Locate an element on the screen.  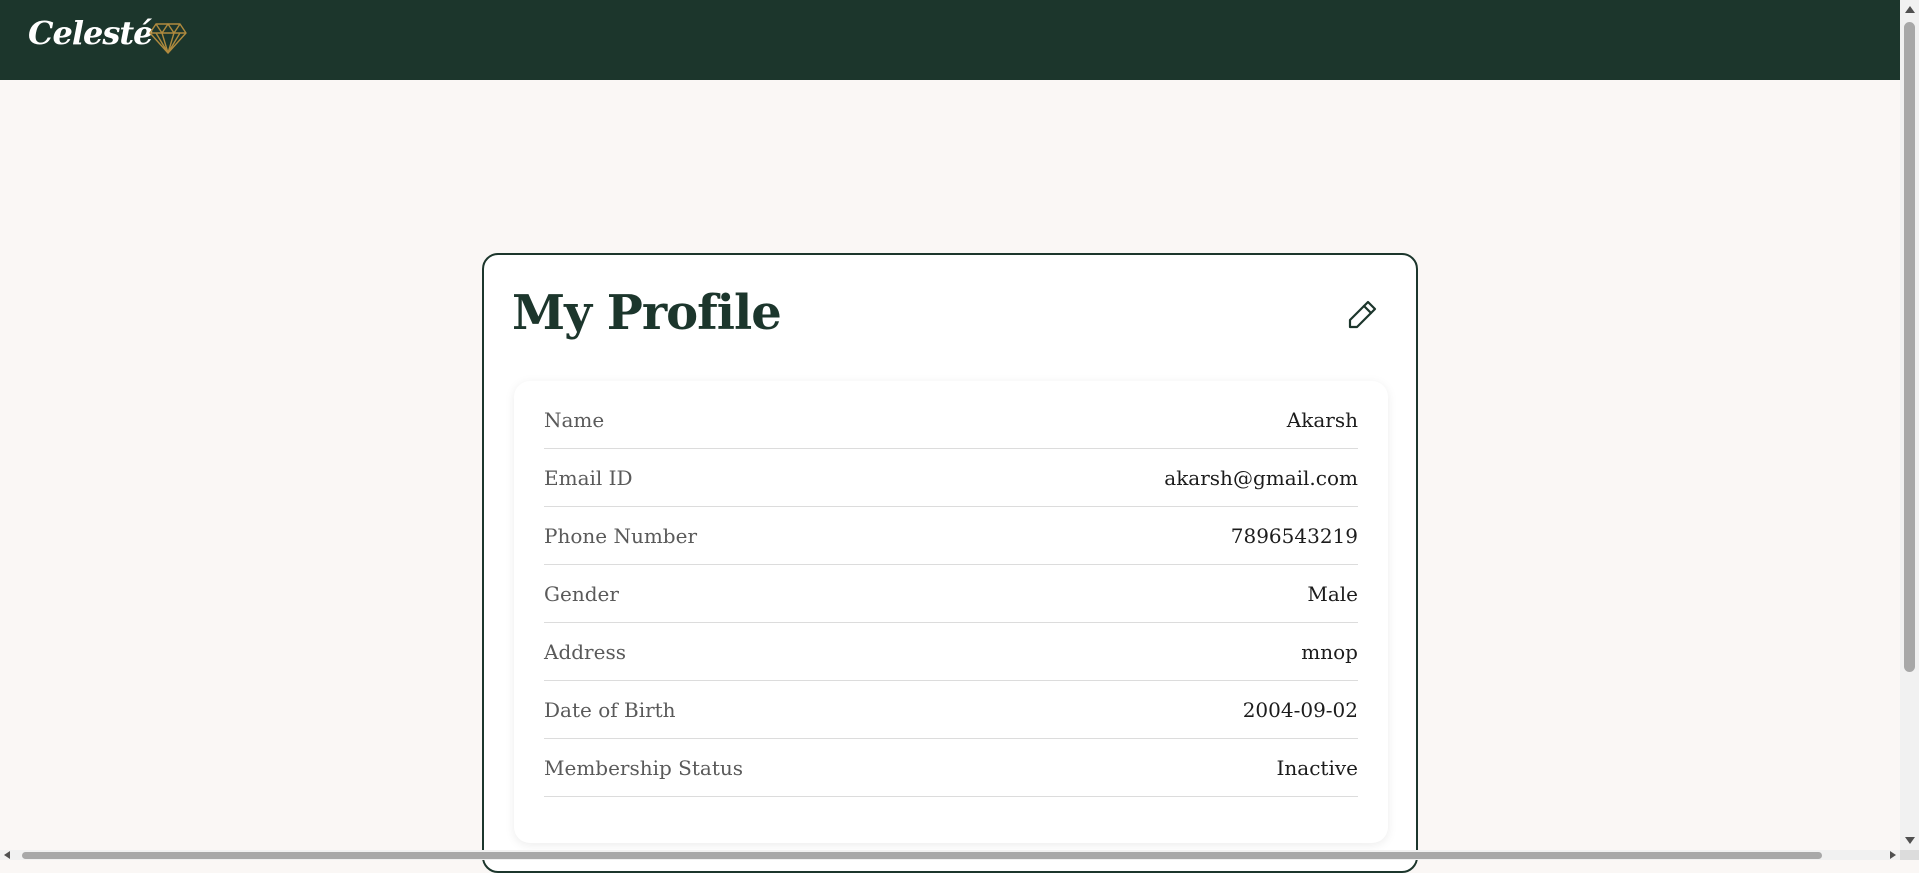
scroll-up-icon is located at coordinates (1910, 9).